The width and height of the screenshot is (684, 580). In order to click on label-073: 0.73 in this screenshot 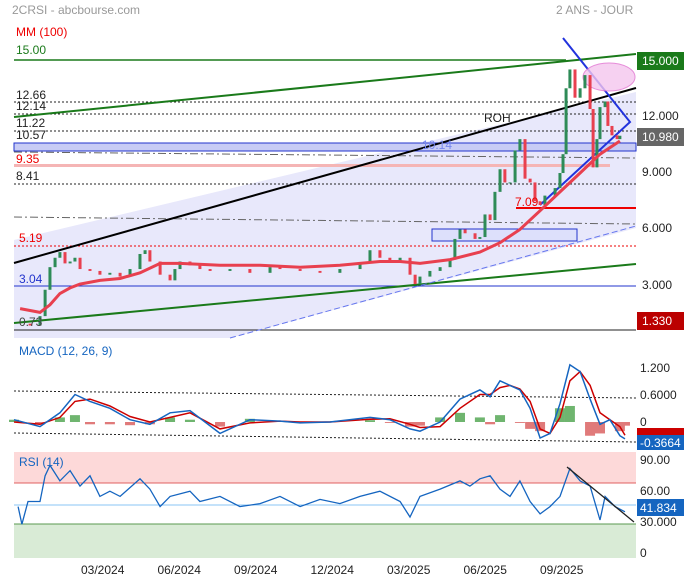, I will do `click(31, 322)`.